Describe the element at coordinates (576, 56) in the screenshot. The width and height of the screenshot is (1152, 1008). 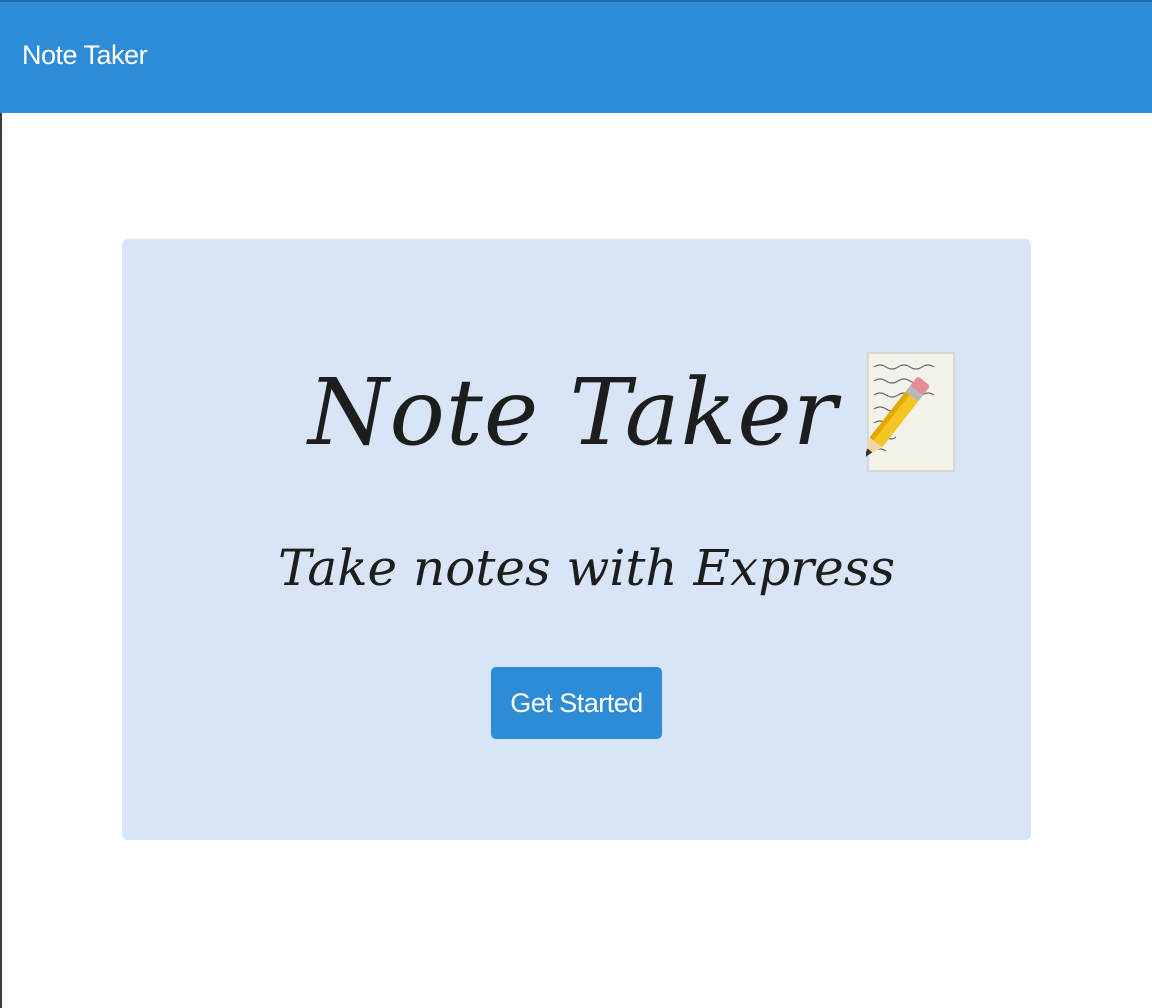
I see `navbar: Note Taker` at that location.